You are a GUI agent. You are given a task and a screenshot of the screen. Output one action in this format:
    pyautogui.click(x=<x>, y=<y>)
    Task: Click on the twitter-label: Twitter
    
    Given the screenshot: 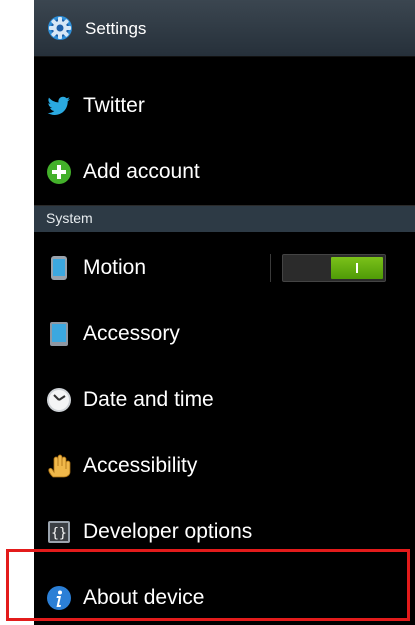 What is the action you would take?
    pyautogui.click(x=114, y=105)
    